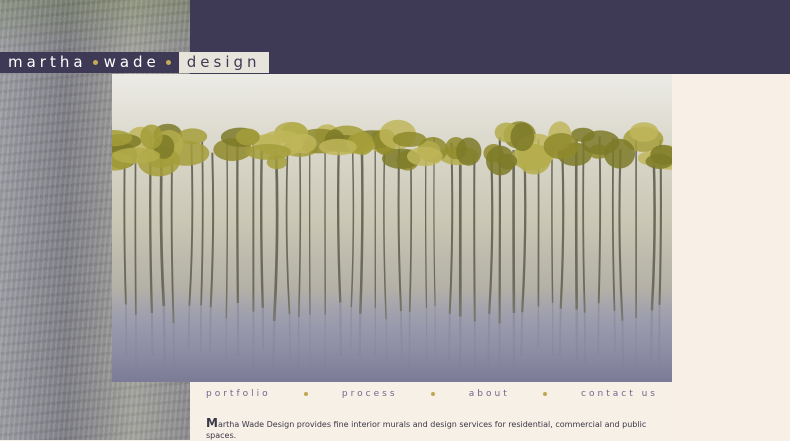  Describe the element at coordinates (224, 62) in the screenshot. I see `logo-word-design: design` at that location.